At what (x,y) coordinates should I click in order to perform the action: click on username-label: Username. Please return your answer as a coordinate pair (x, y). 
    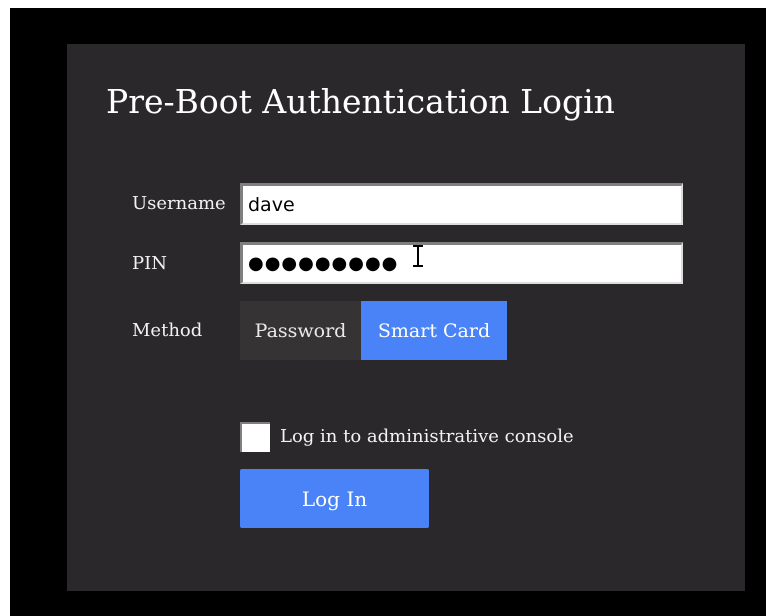
    Looking at the image, I should click on (179, 203).